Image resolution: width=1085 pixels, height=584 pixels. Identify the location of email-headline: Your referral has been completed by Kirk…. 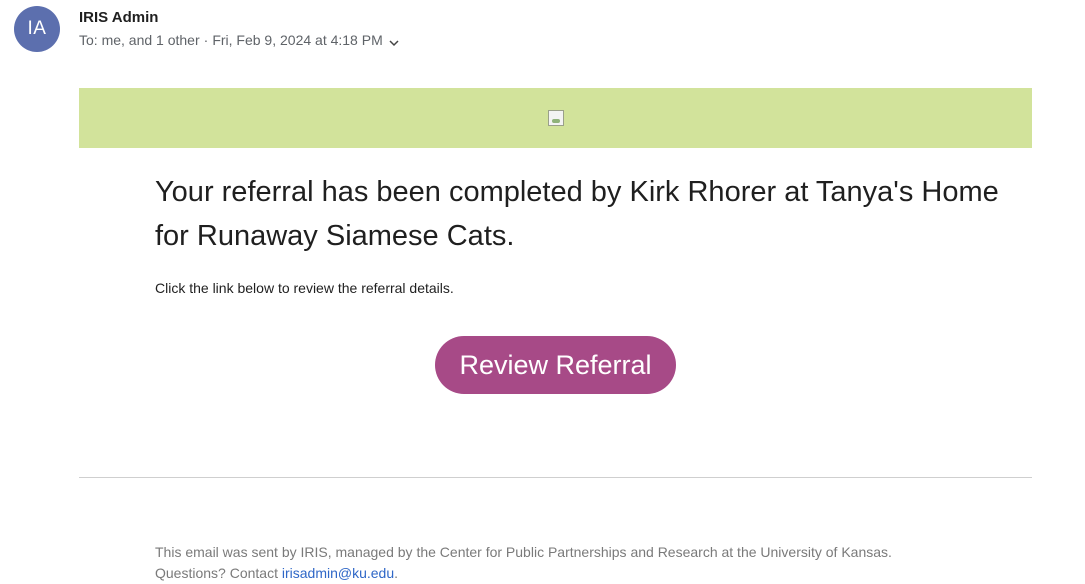
(577, 214).